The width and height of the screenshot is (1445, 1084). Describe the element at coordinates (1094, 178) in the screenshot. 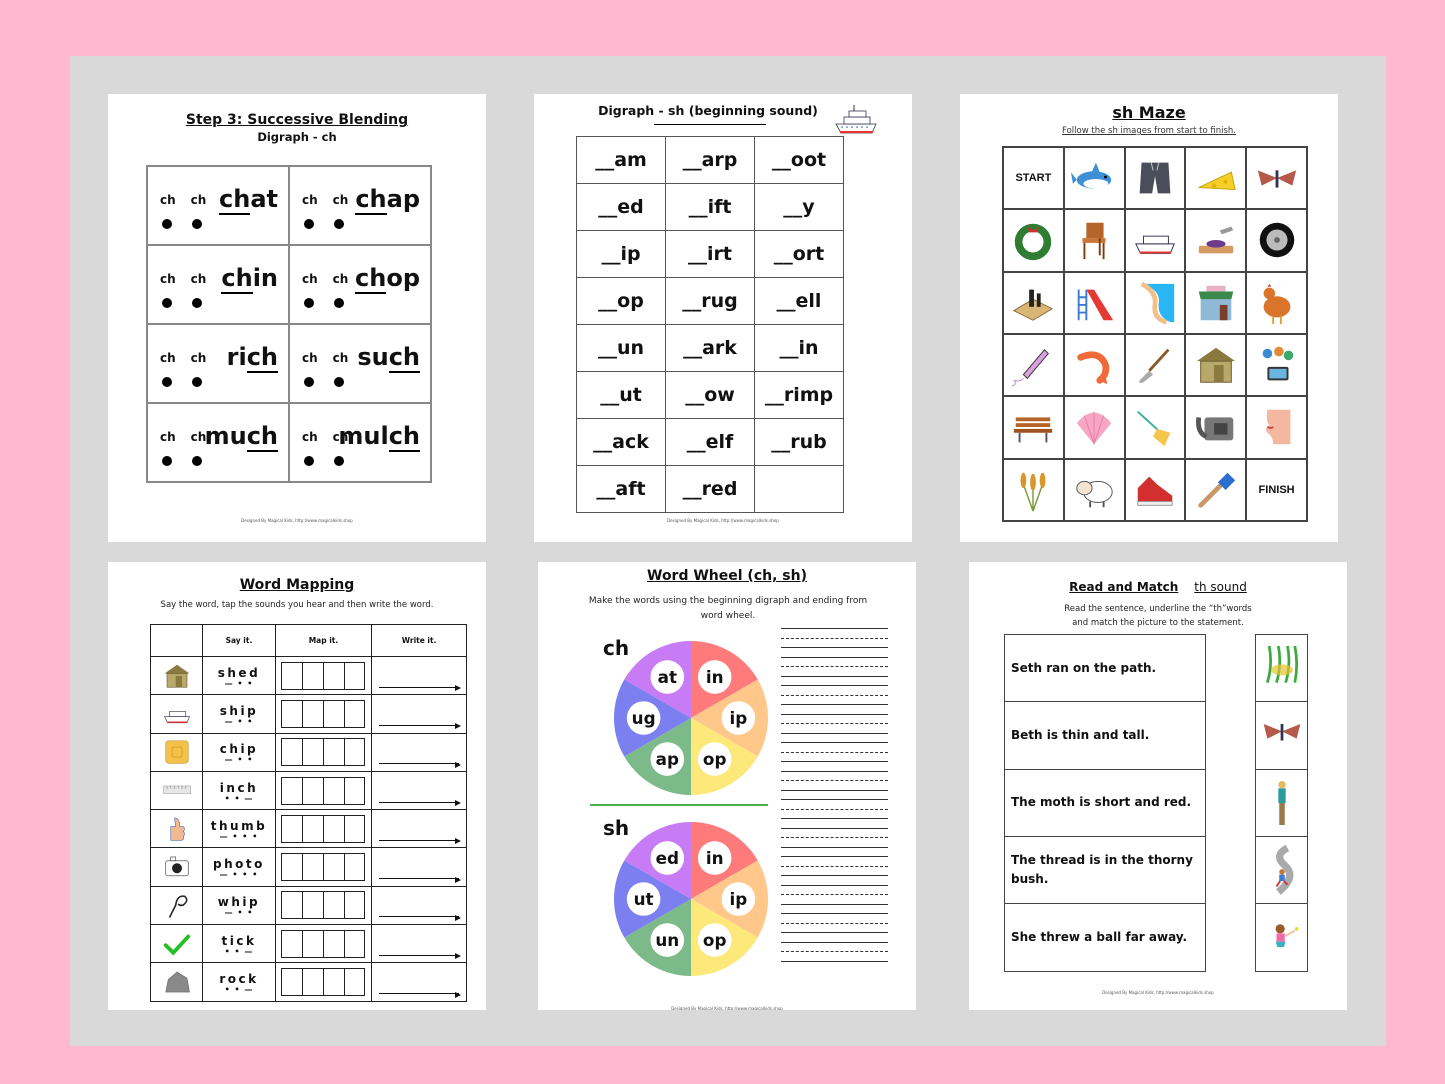

I see `maze-cell-shark` at that location.